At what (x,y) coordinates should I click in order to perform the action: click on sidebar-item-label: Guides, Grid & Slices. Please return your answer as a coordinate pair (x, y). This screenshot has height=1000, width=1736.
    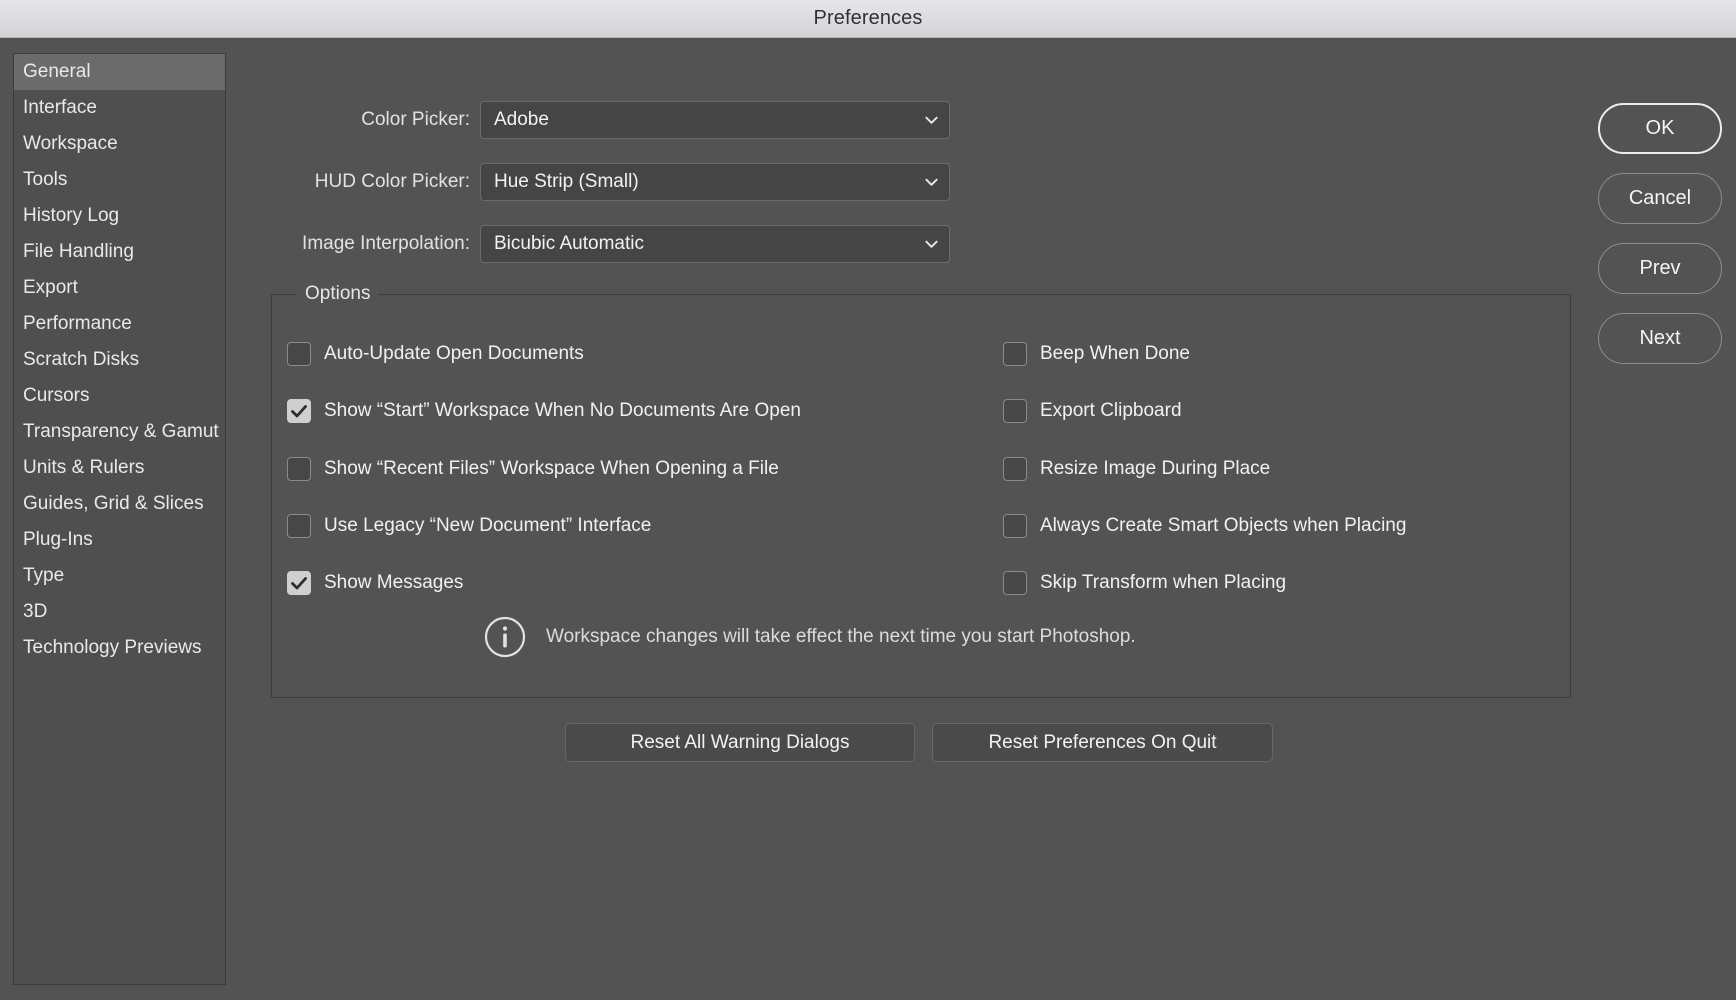
    Looking at the image, I should click on (113, 503).